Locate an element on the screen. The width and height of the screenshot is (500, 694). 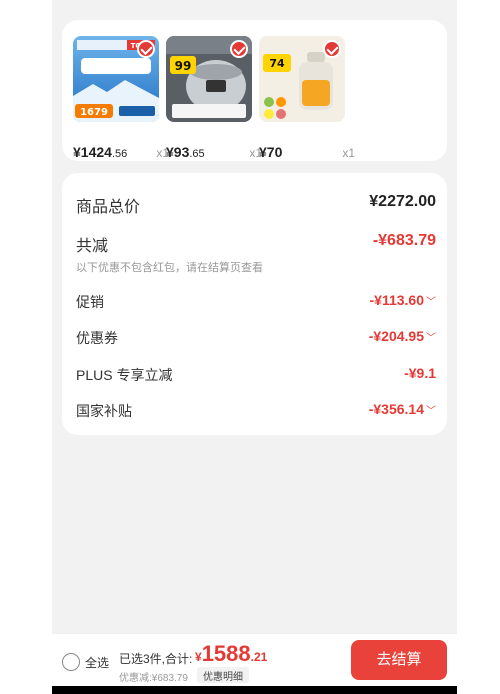
discount-label: 共减 is located at coordinates (92, 246).